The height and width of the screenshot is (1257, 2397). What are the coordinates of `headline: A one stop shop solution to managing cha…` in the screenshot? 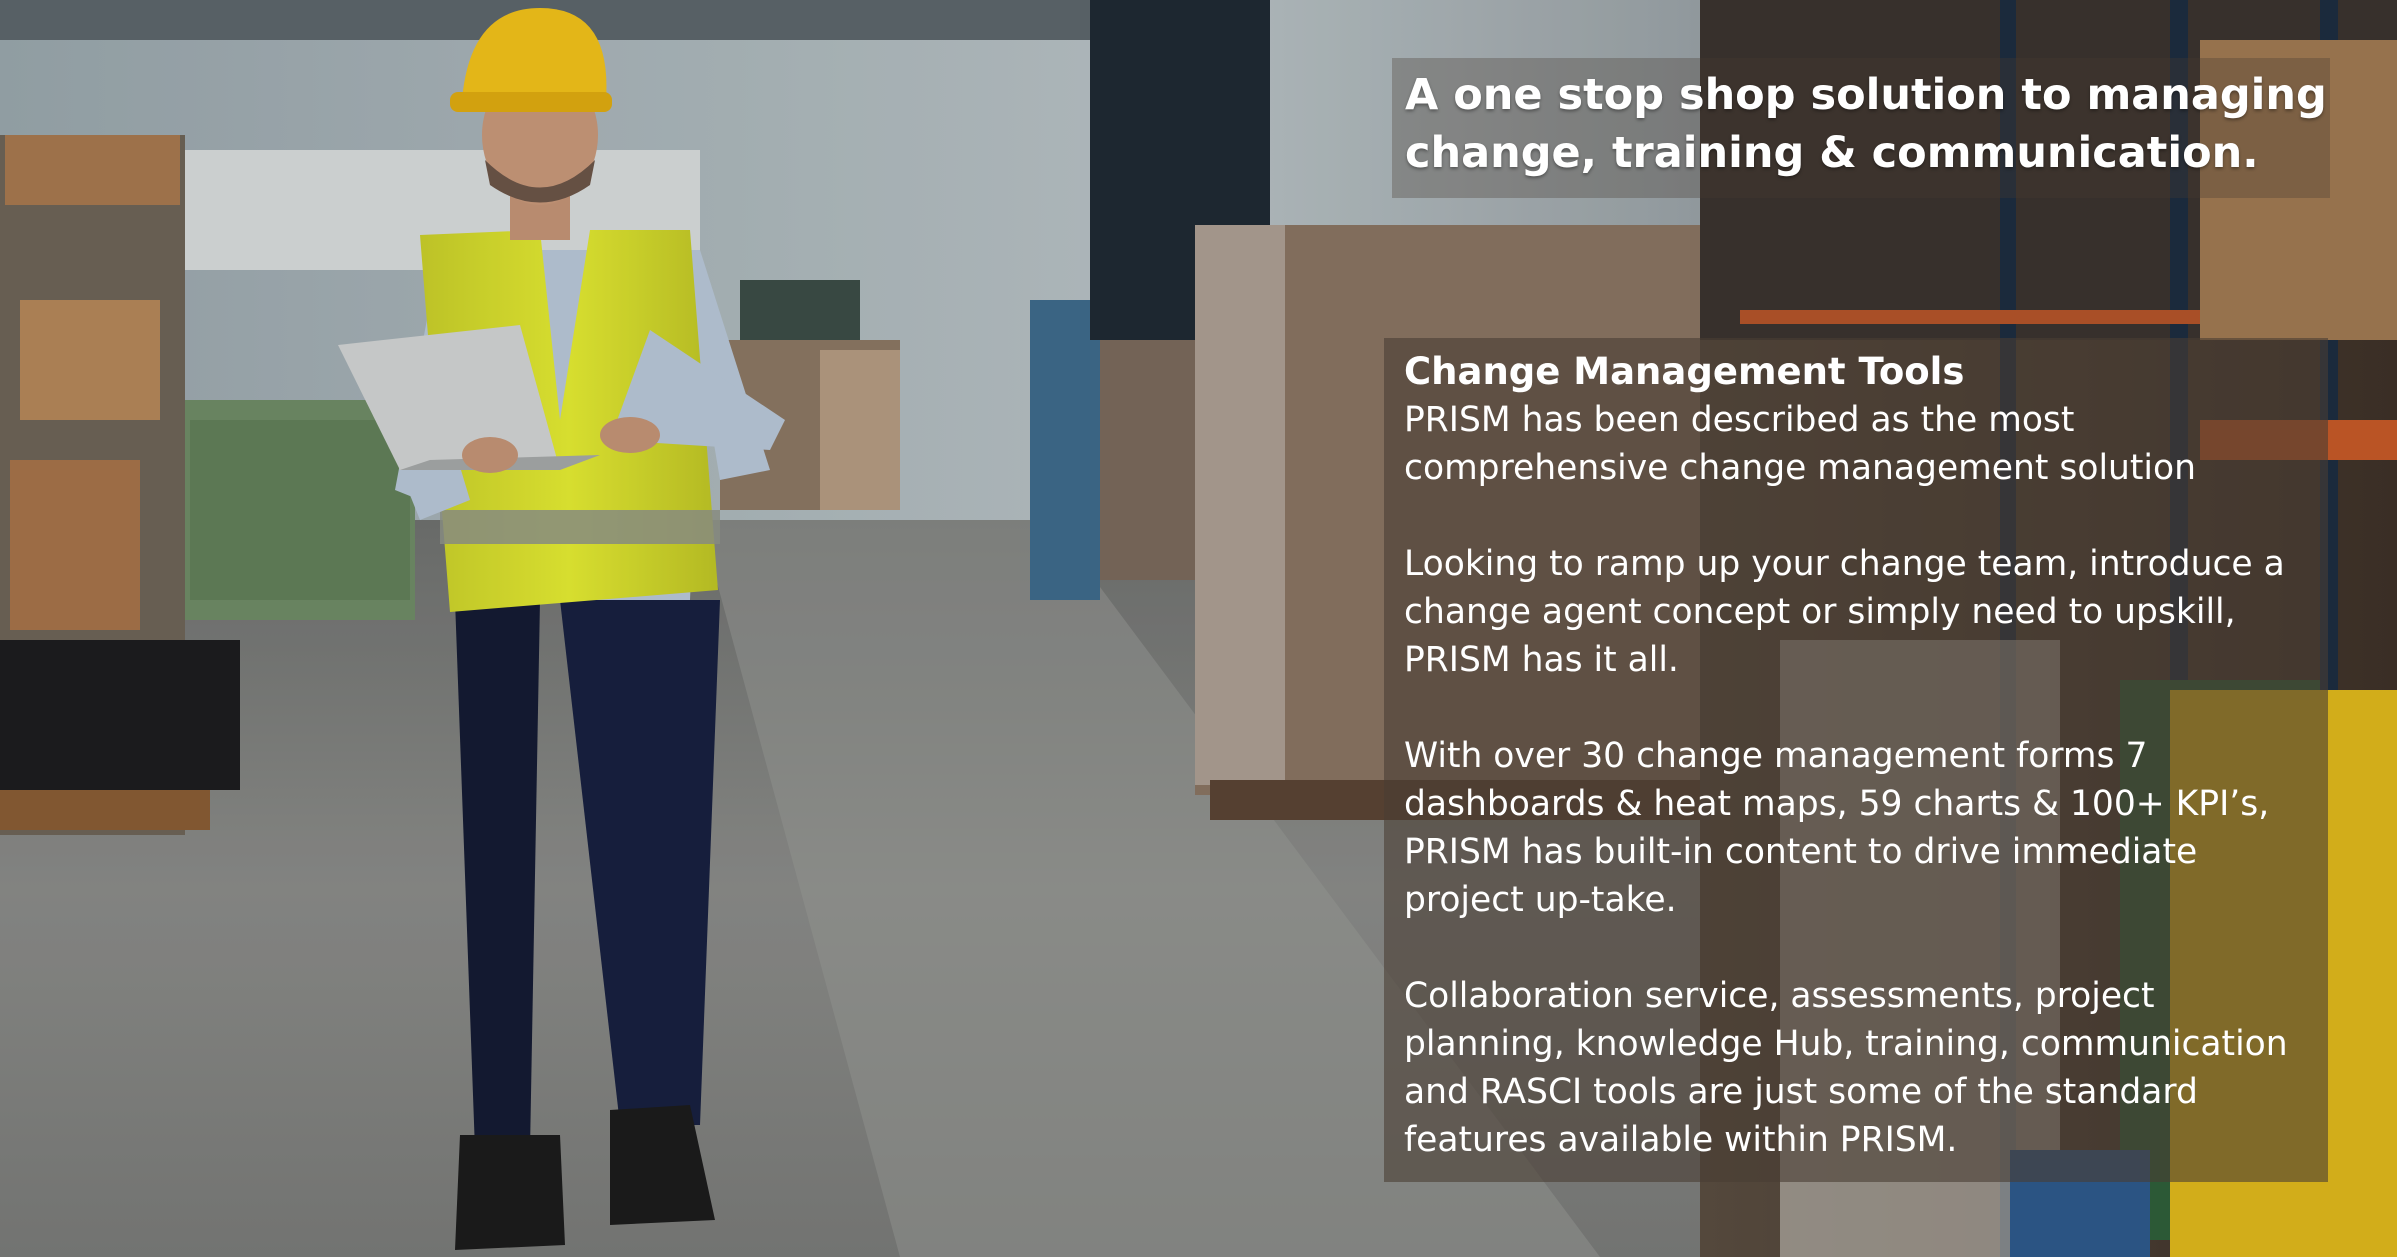 It's located at (1870, 124).